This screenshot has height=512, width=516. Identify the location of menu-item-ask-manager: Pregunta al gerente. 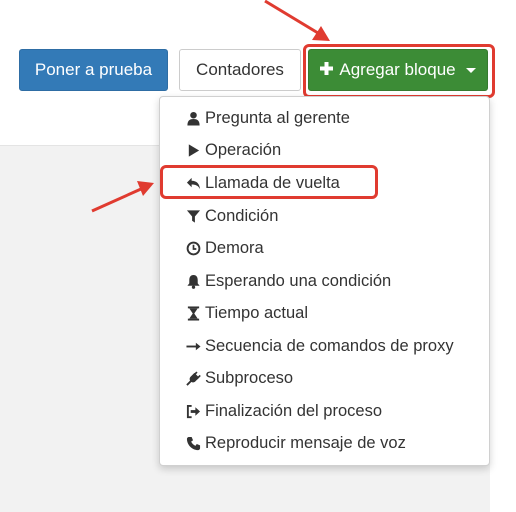
(267, 118).